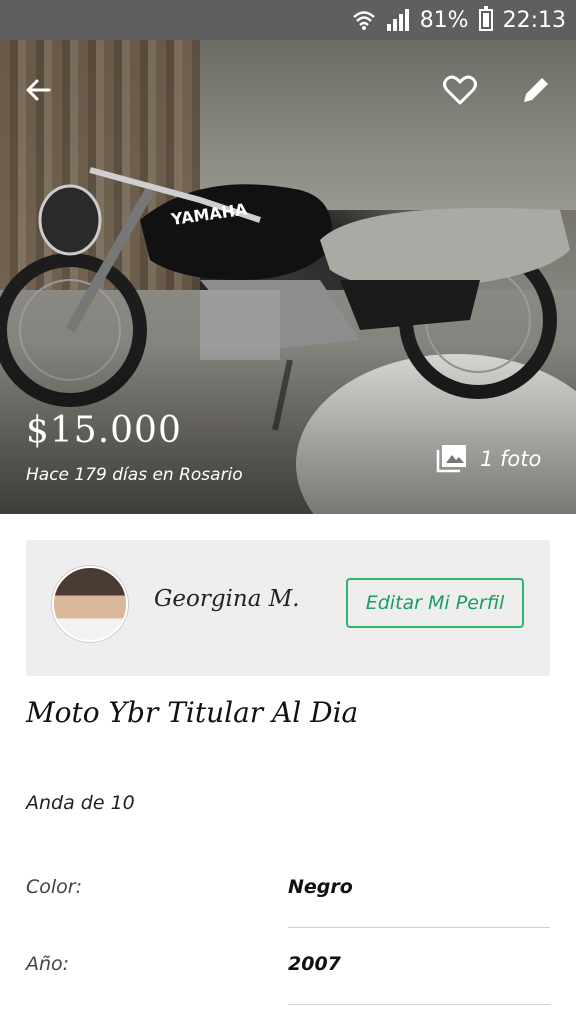 The height and width of the screenshot is (1024, 576). Describe the element at coordinates (48, 964) in the screenshot. I see `attribute-label-year: Año:` at that location.